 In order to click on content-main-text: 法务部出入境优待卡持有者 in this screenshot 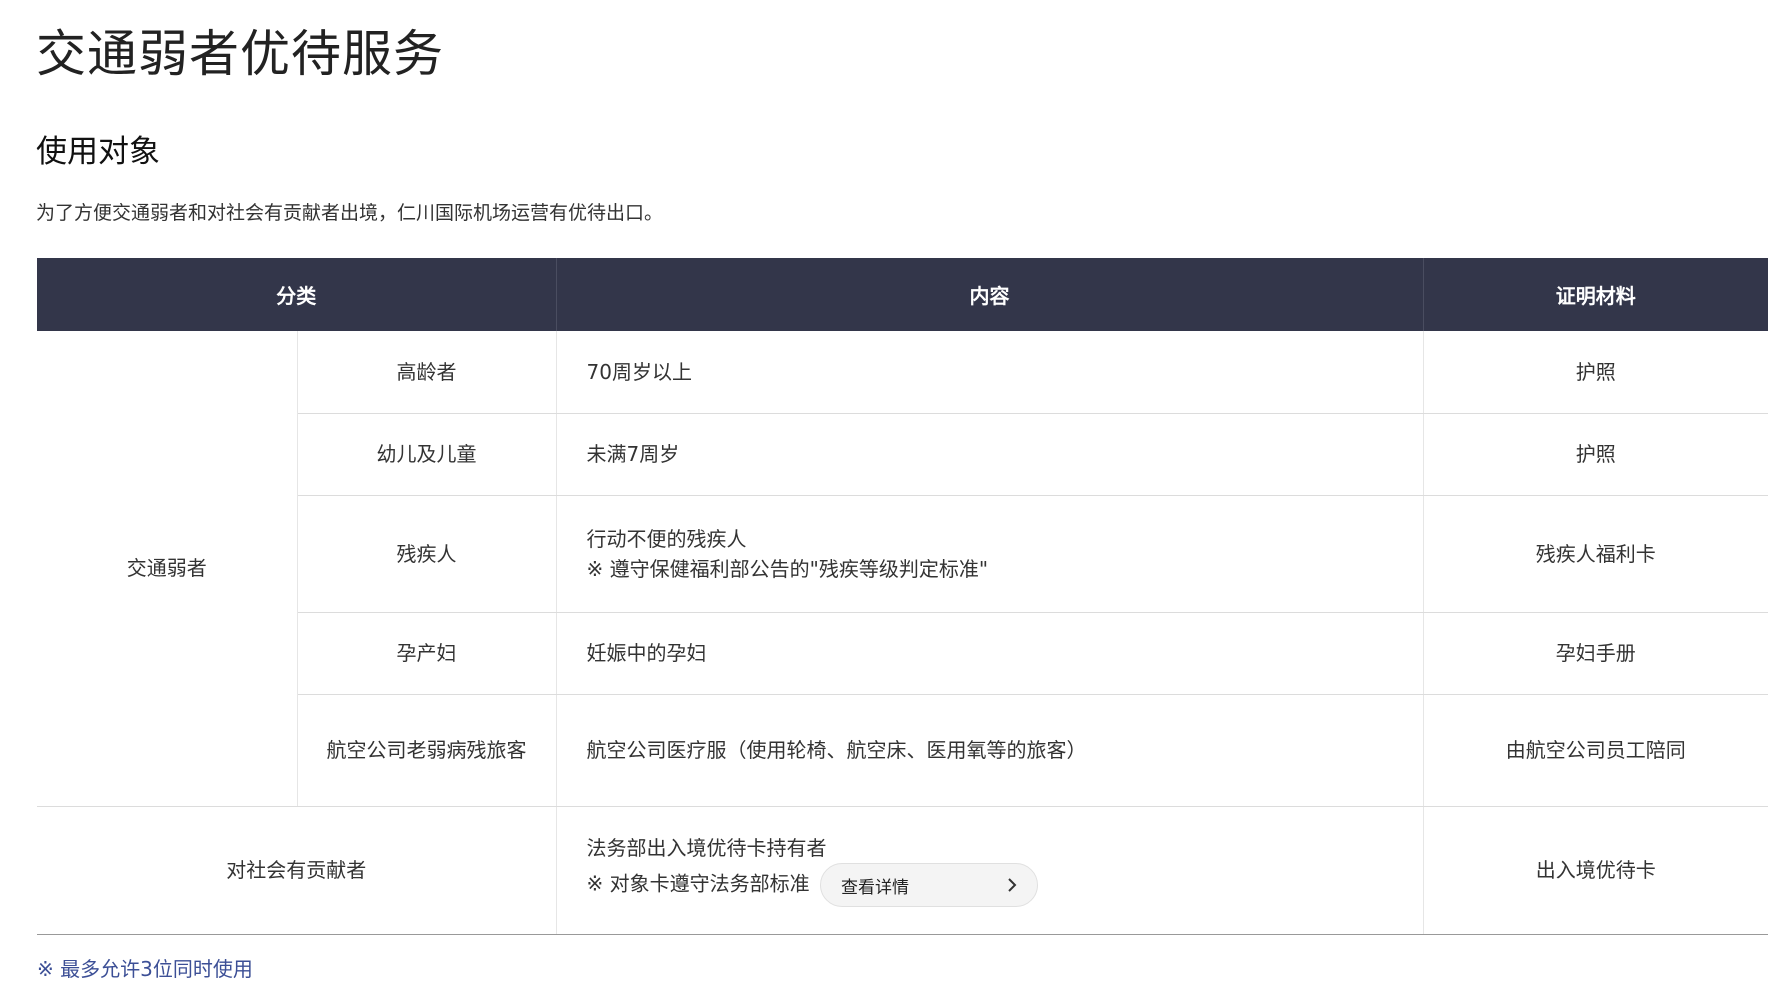, I will do `click(706, 848)`.